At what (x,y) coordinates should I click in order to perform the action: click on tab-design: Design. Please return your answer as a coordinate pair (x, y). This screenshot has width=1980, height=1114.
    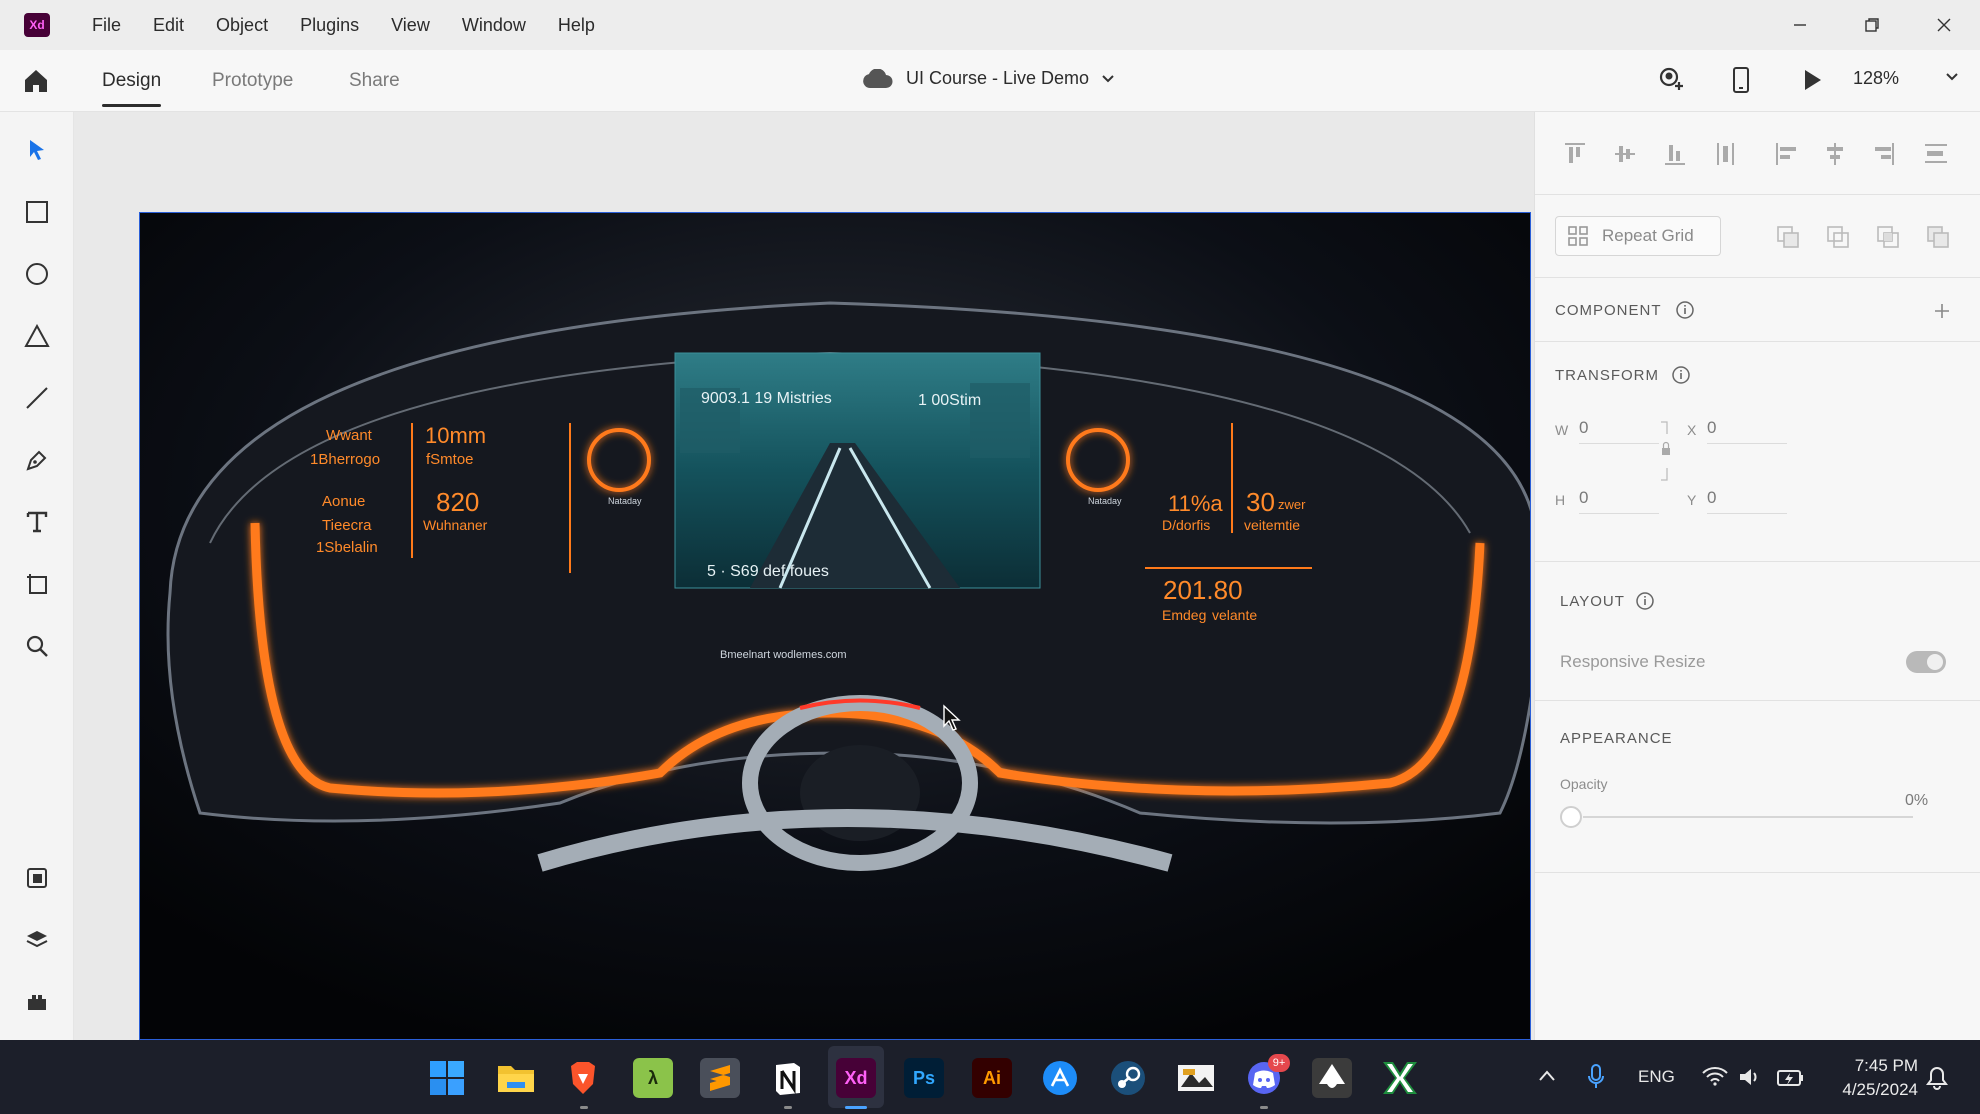
    Looking at the image, I should click on (132, 88).